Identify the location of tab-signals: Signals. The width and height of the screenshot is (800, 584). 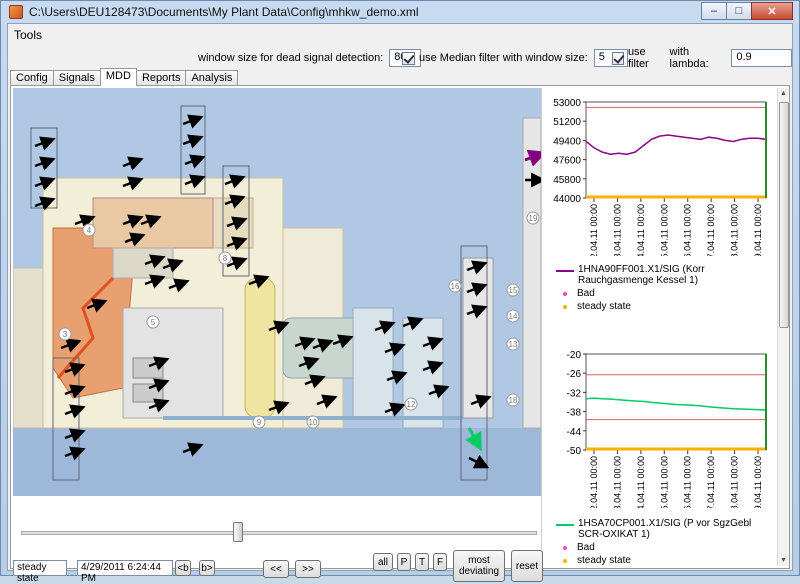
(76, 78).